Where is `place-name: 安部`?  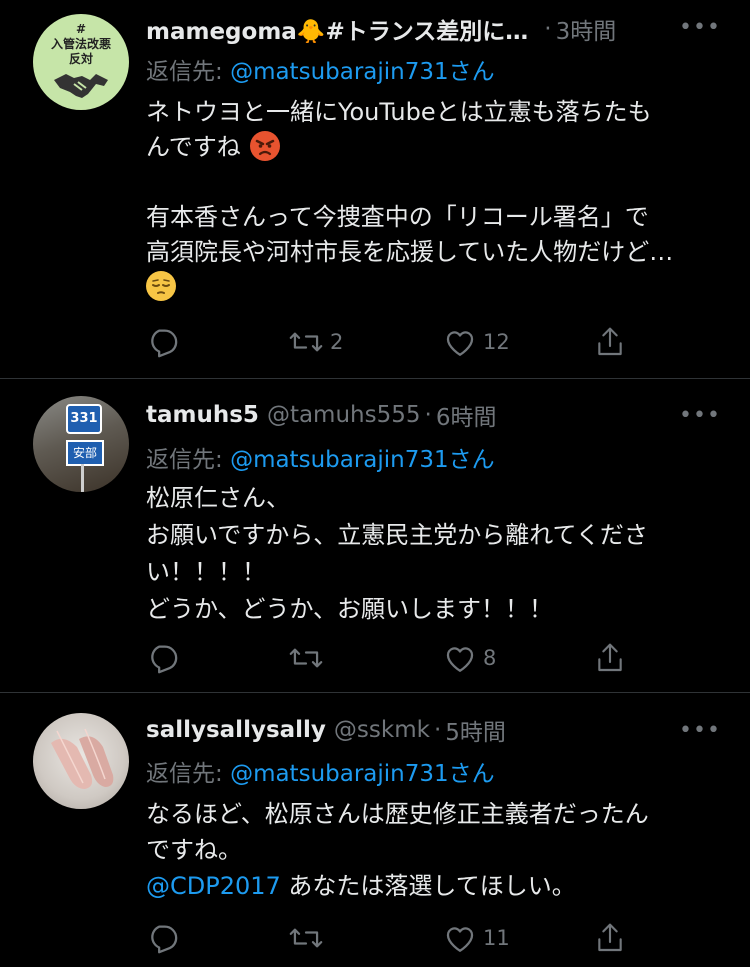
place-name: 安部 is located at coordinates (84, 453).